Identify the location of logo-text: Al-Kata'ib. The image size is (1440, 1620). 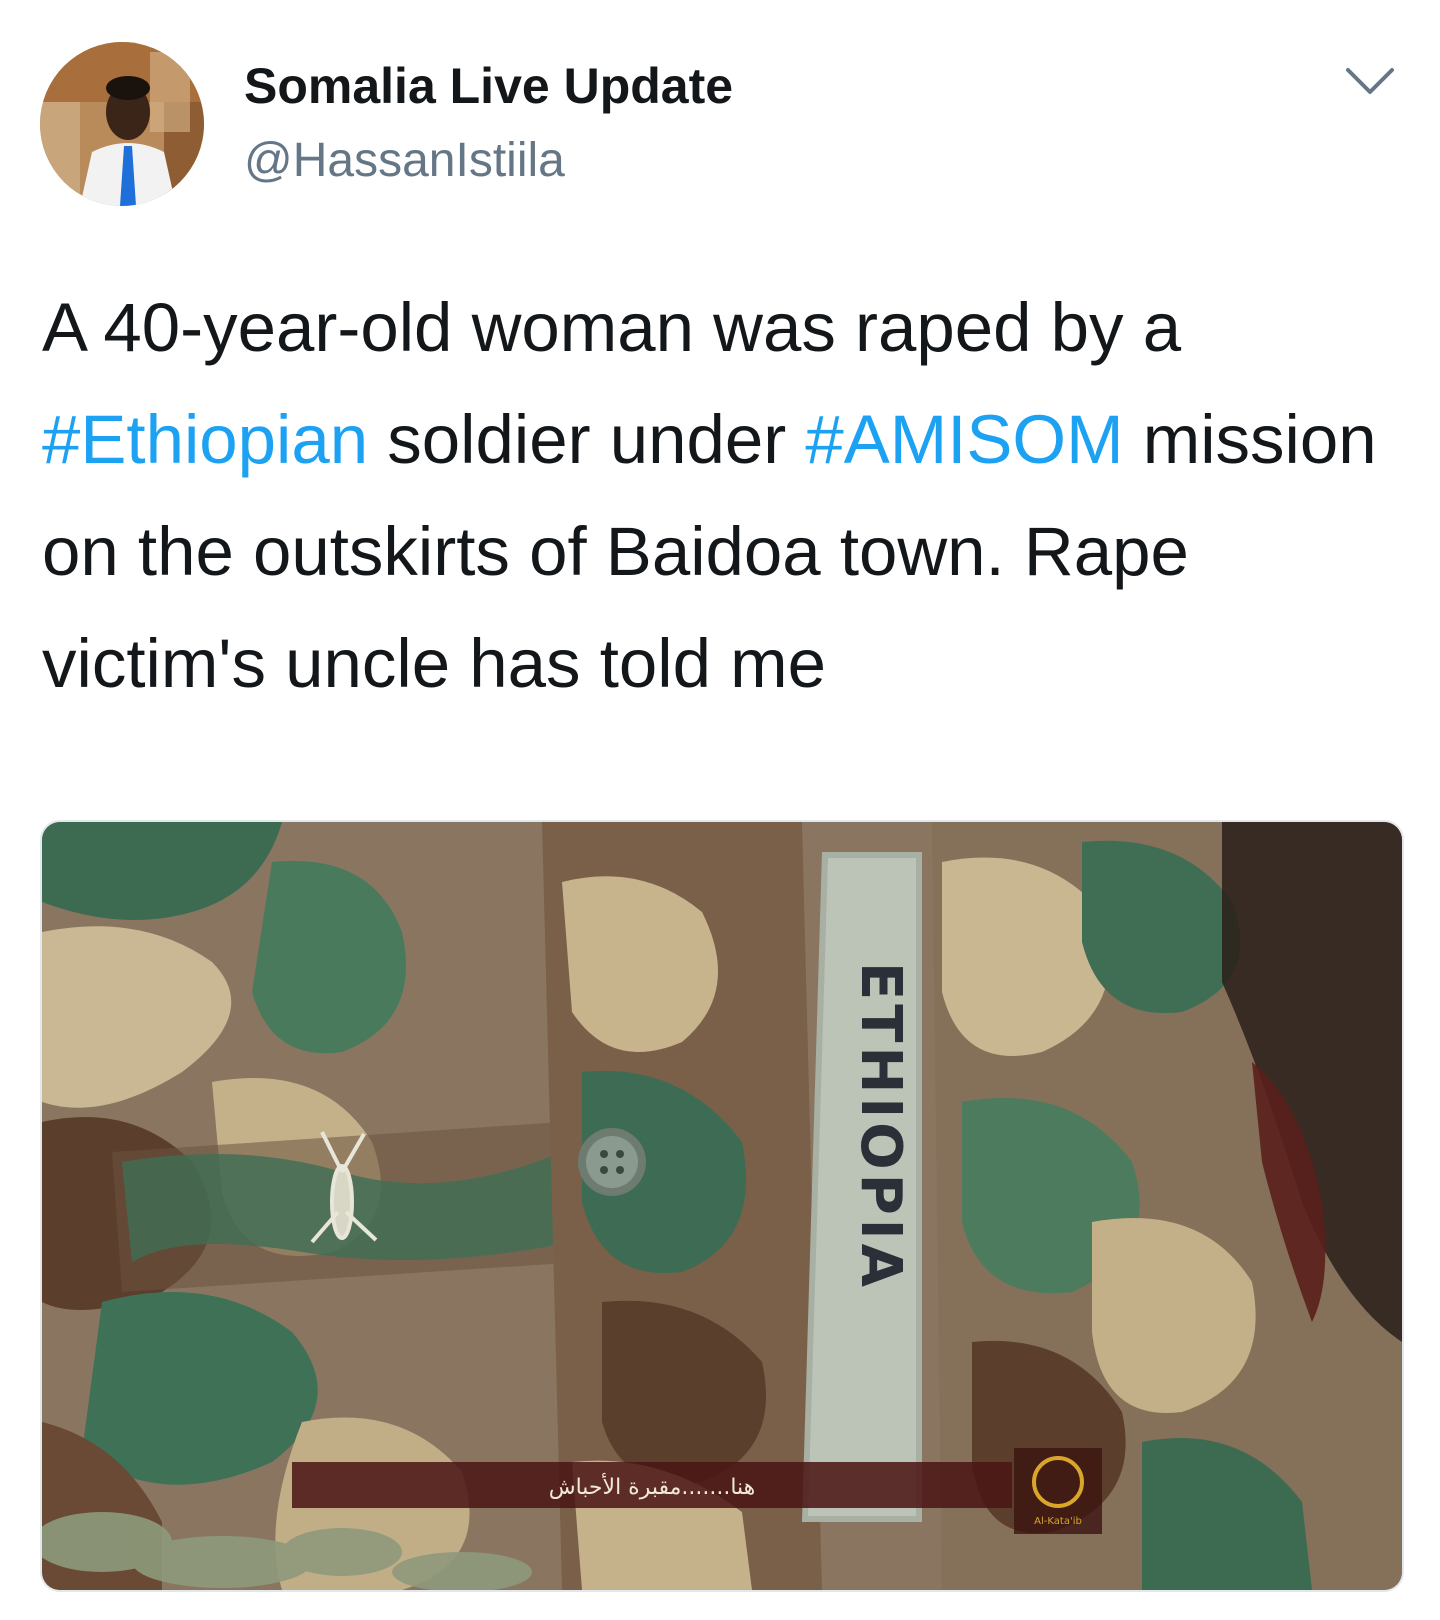
(1058, 1521).